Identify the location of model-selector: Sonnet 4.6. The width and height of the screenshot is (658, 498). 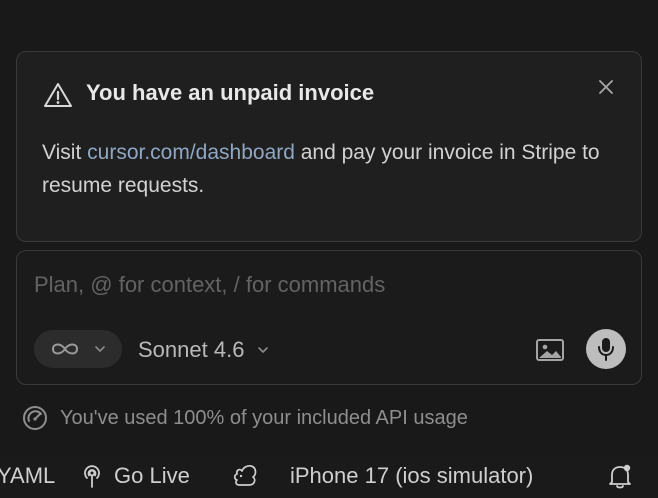
(204, 350).